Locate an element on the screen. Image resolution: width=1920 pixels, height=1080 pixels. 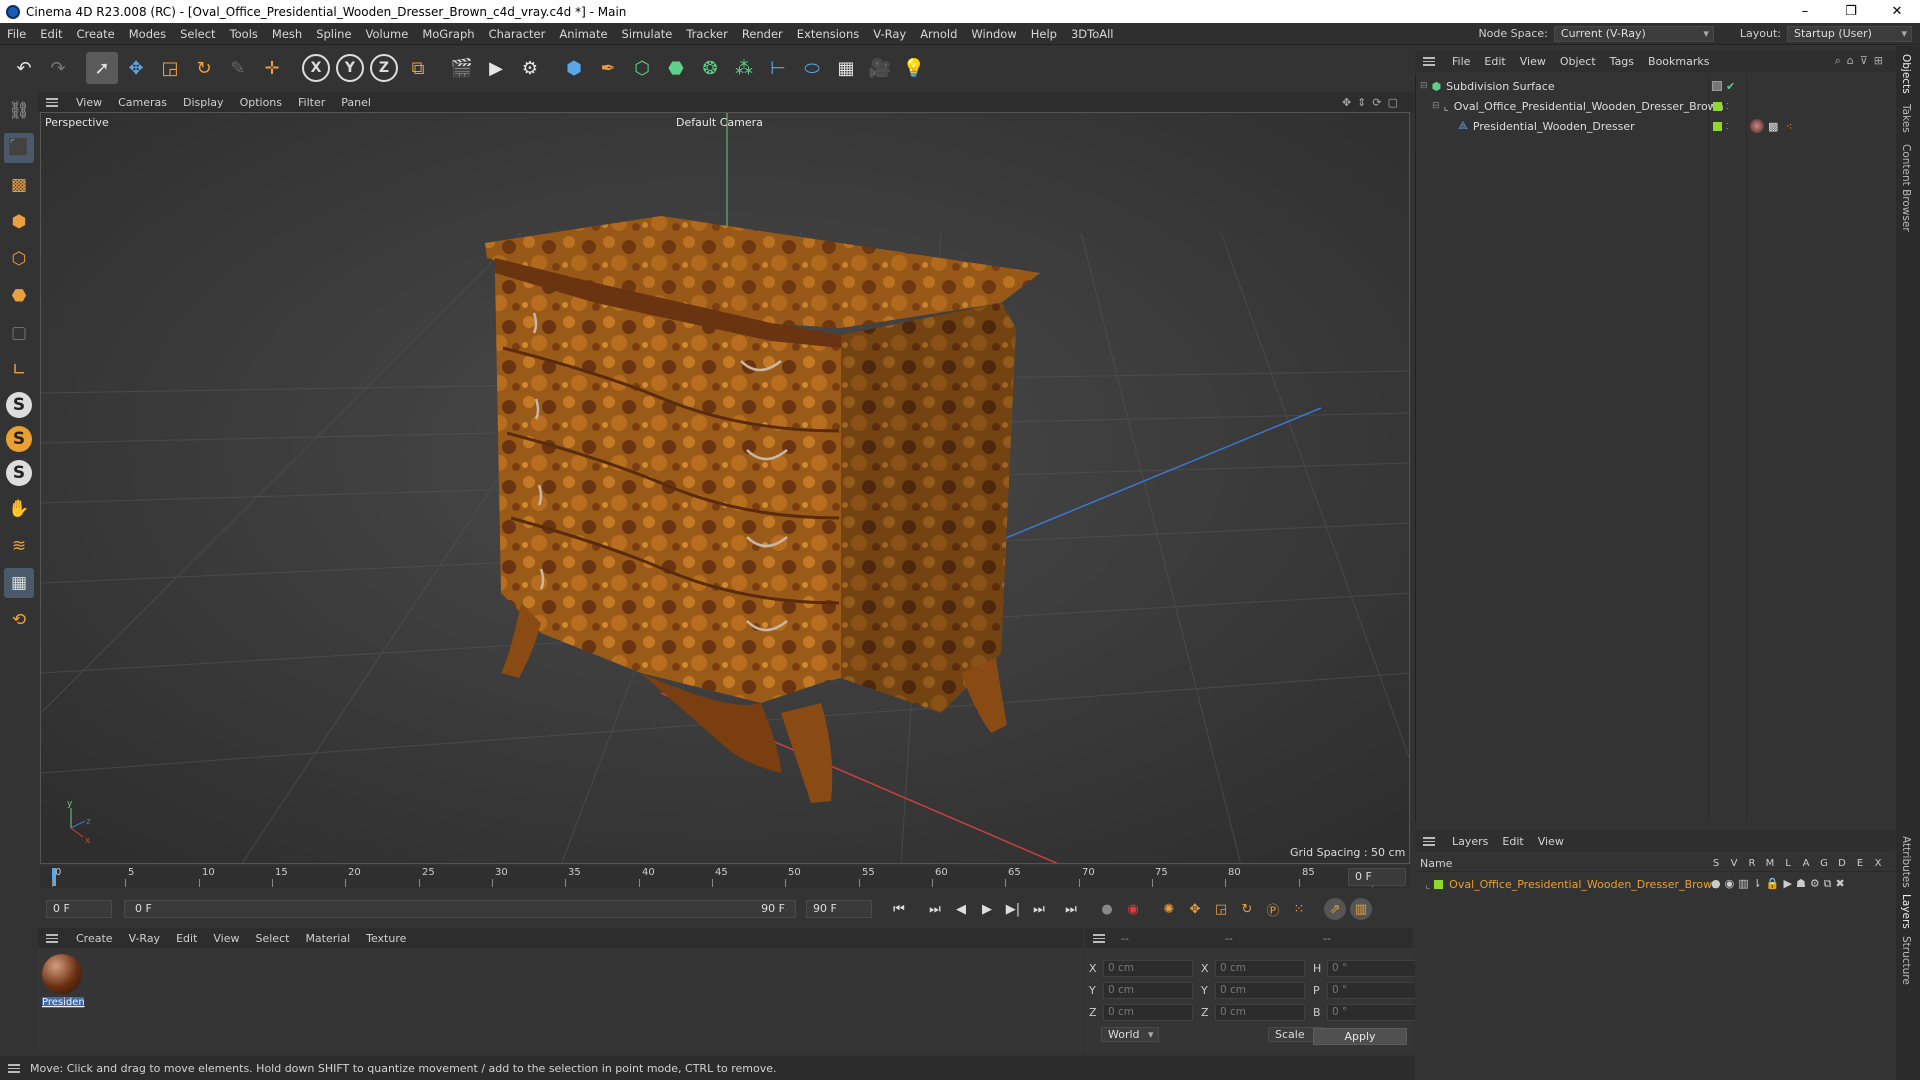
autokey-icon: ◉ is located at coordinates (1133, 909).